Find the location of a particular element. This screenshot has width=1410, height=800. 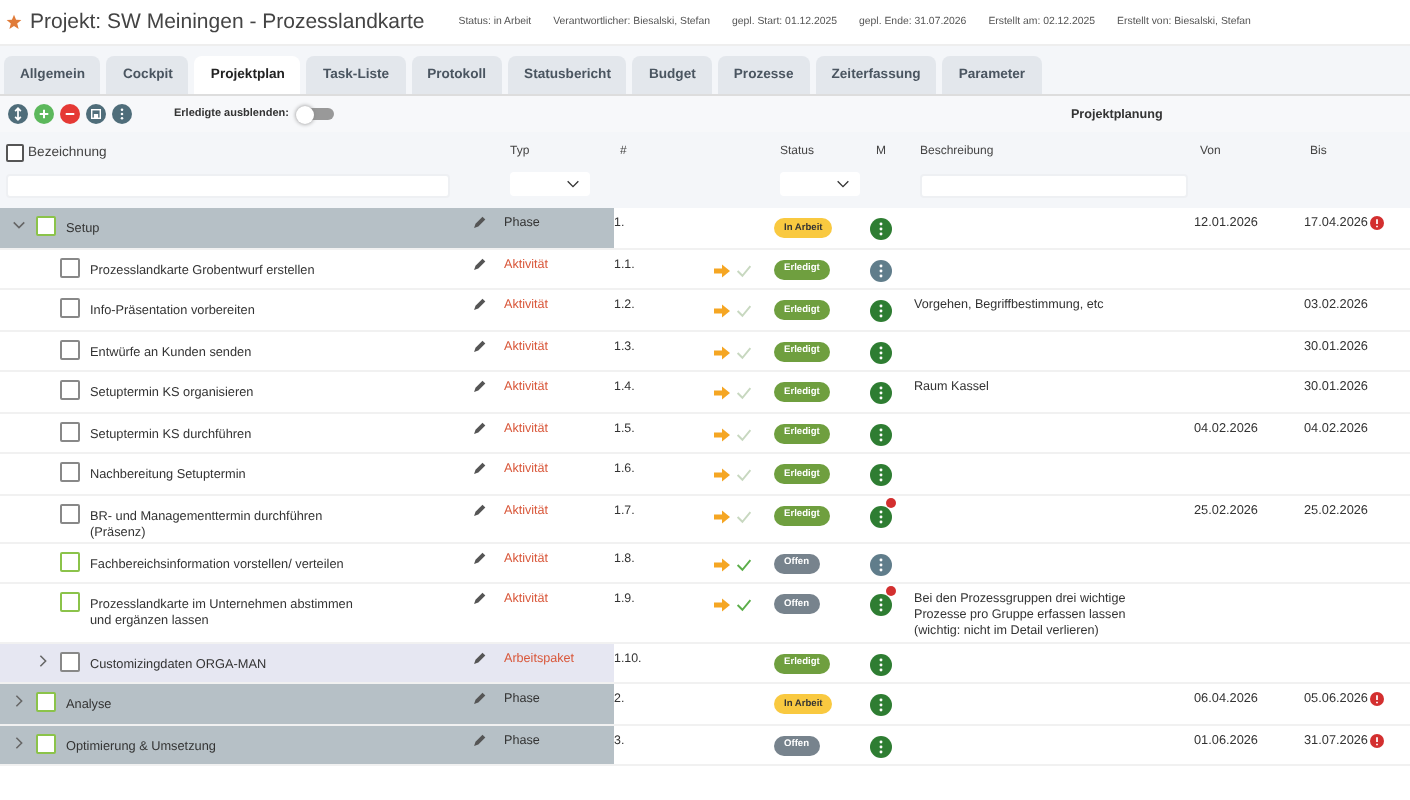

hide-done-toggle is located at coordinates (316, 114).